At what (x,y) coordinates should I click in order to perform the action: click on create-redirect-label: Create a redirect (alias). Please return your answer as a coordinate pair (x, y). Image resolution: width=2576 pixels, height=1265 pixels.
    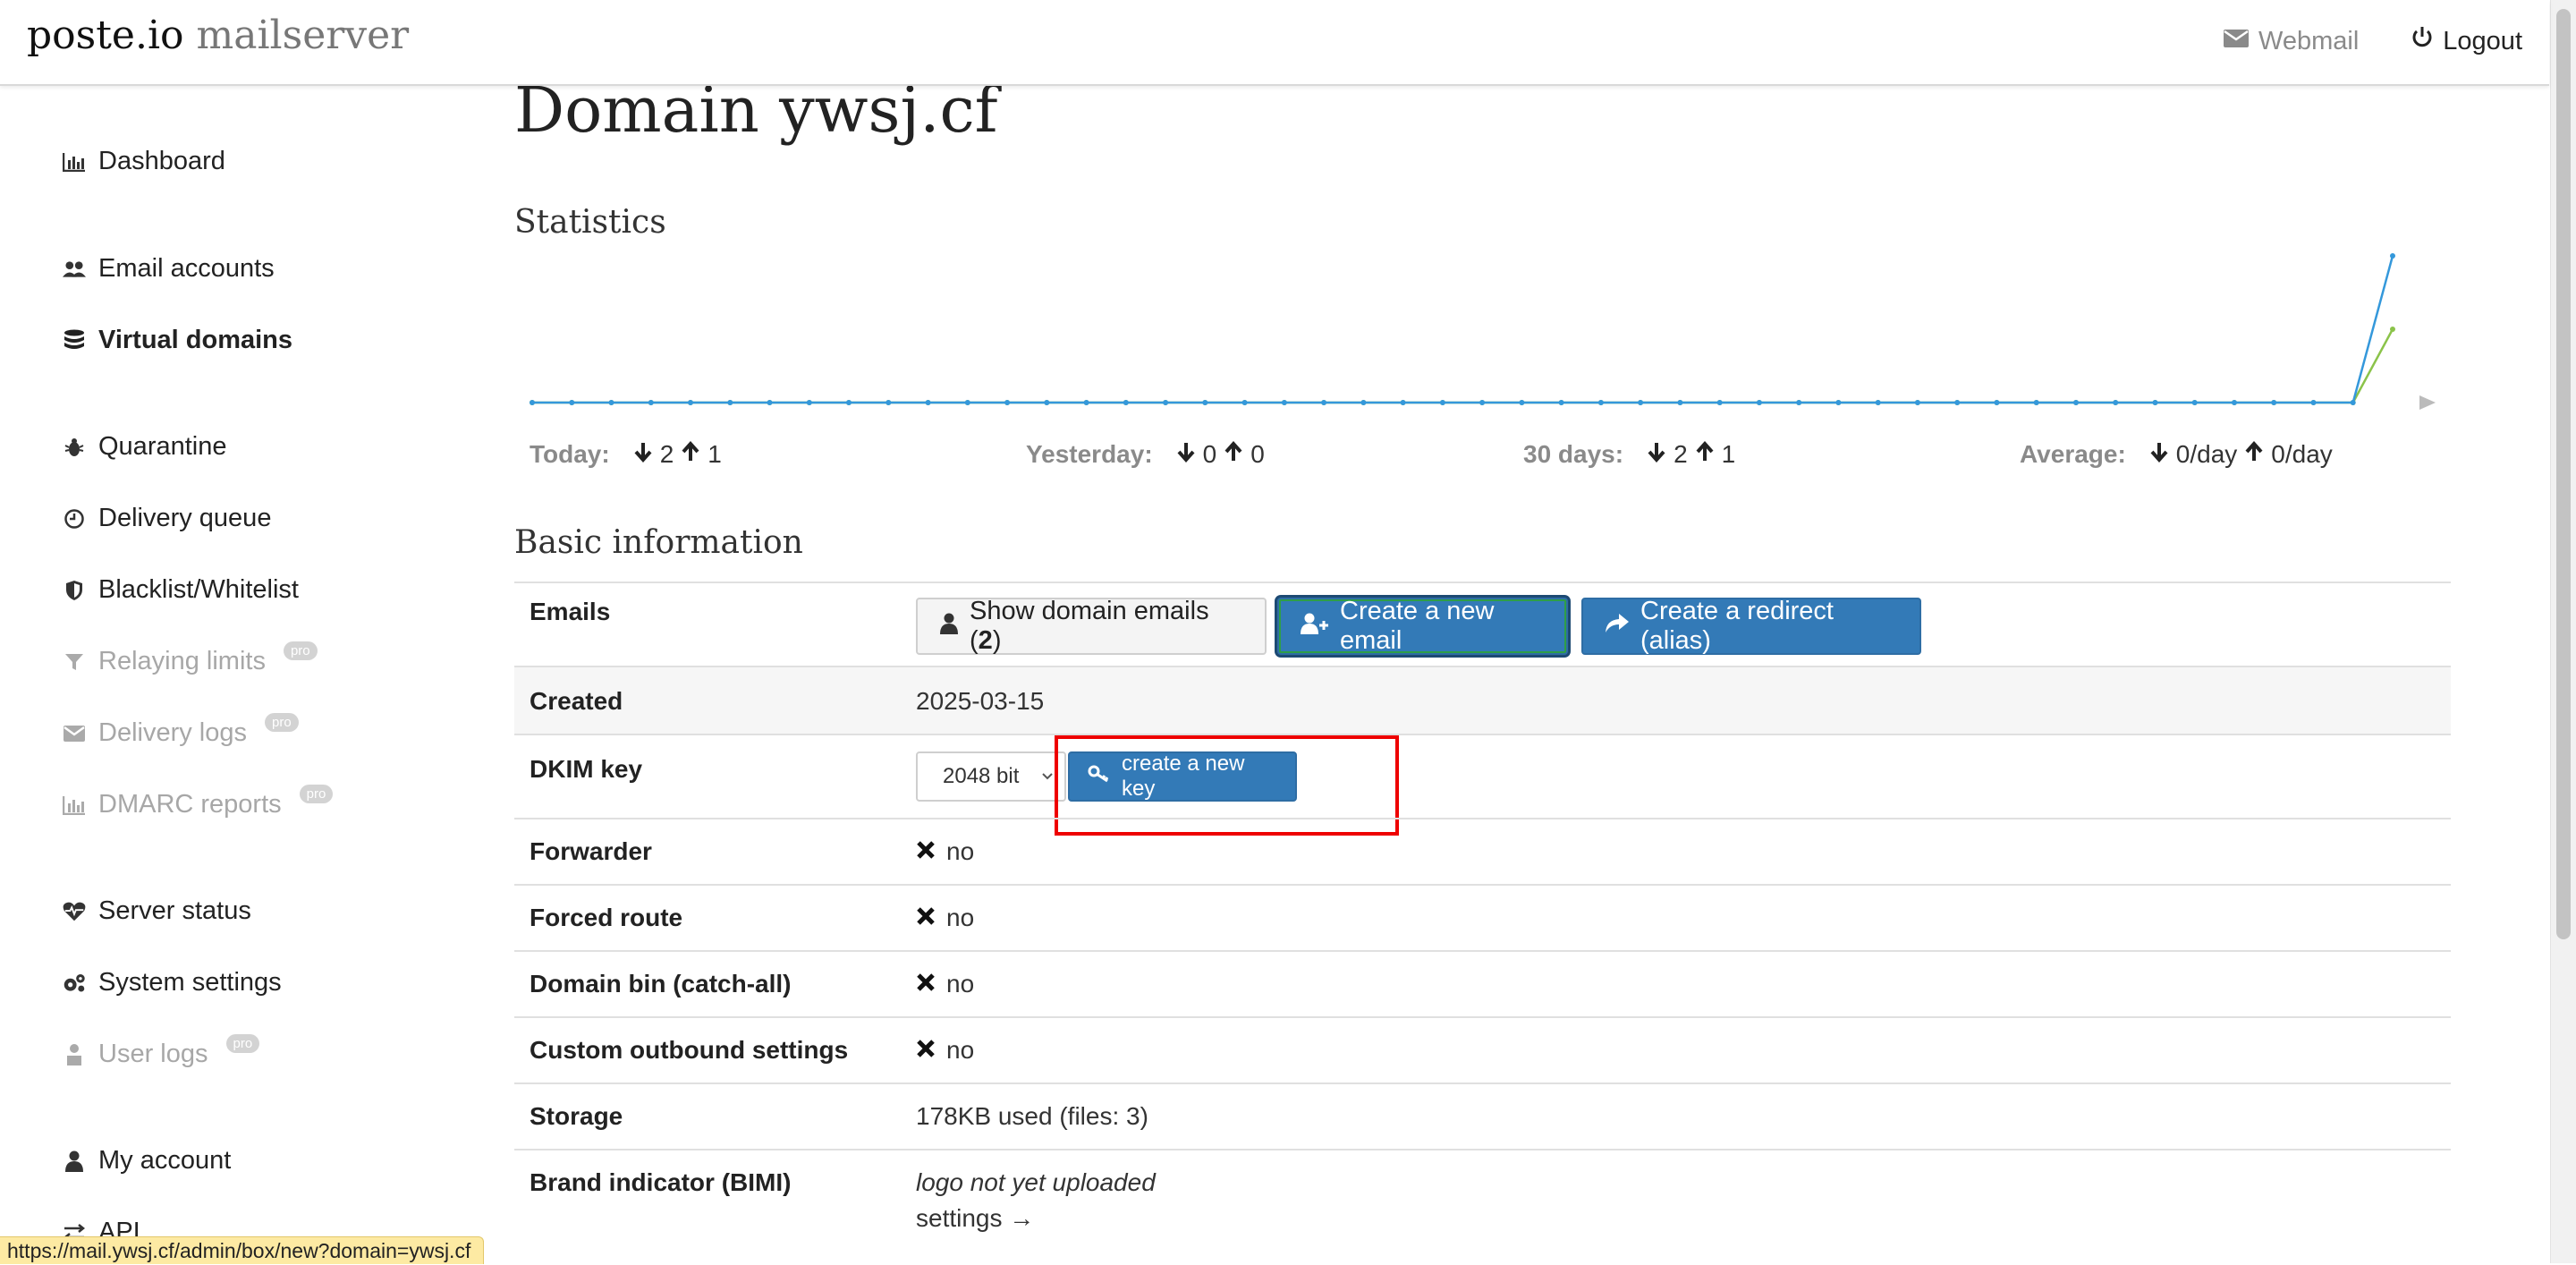
    Looking at the image, I should click on (1737, 626).